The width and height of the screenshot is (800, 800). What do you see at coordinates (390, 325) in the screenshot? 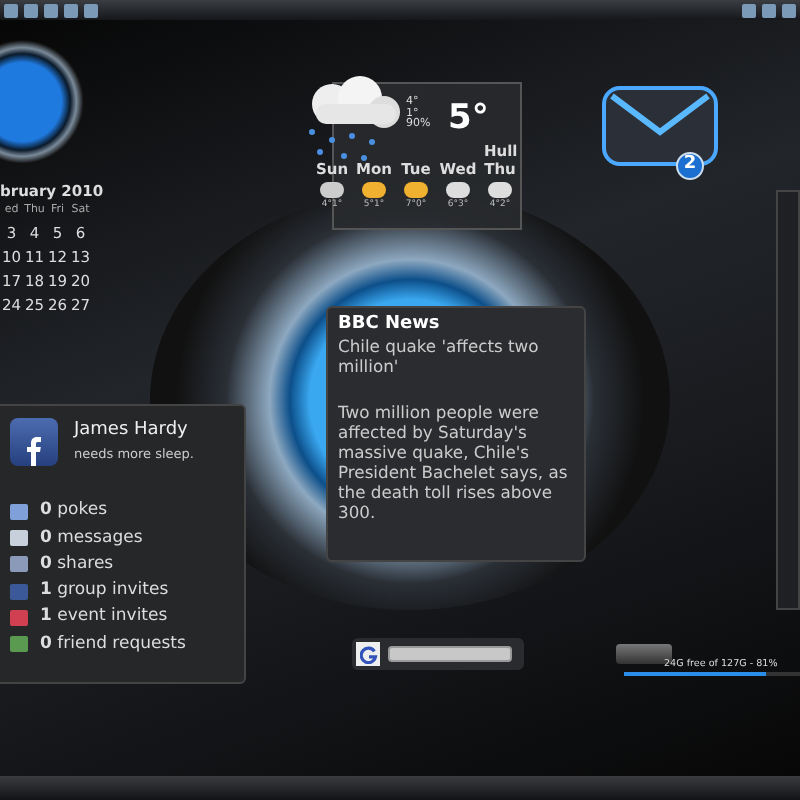
I see `news-source: BBC News` at bounding box center [390, 325].